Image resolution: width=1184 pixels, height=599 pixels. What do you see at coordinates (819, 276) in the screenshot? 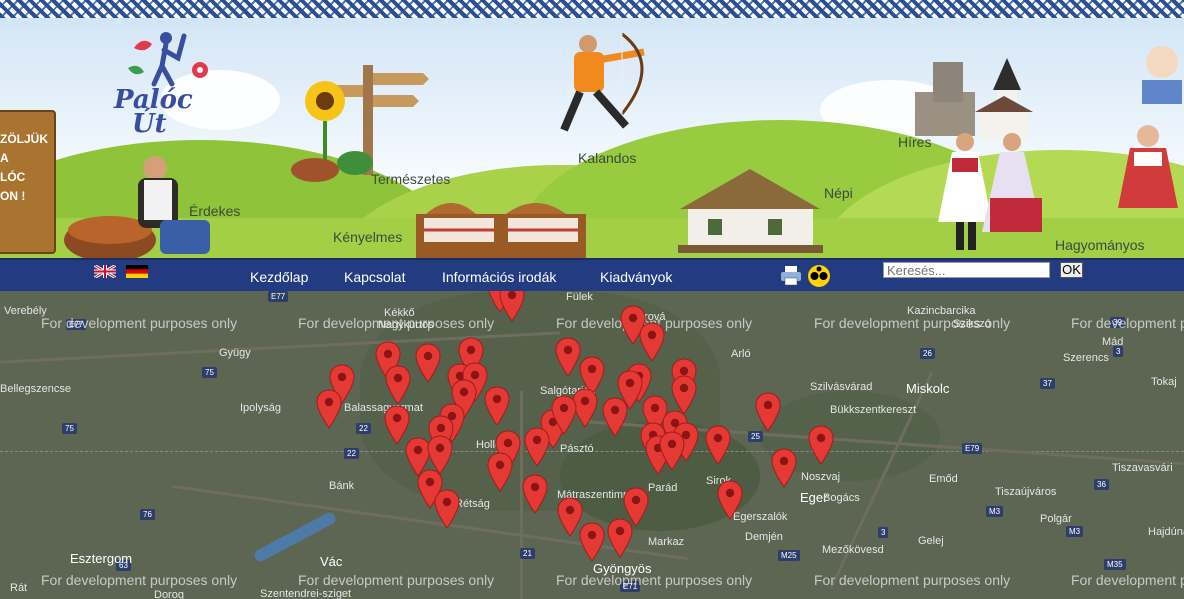
I see `accessibility-icon` at bounding box center [819, 276].